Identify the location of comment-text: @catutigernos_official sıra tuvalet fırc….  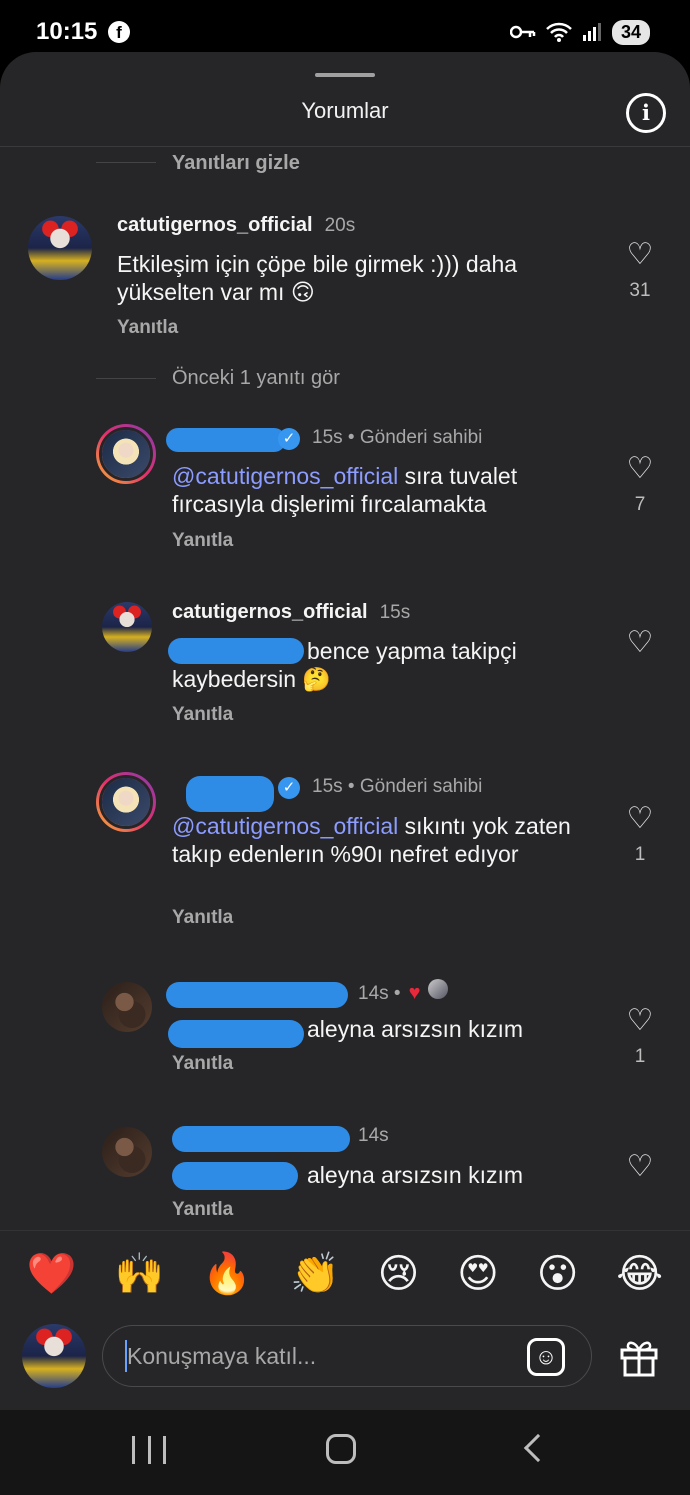
(345, 490).